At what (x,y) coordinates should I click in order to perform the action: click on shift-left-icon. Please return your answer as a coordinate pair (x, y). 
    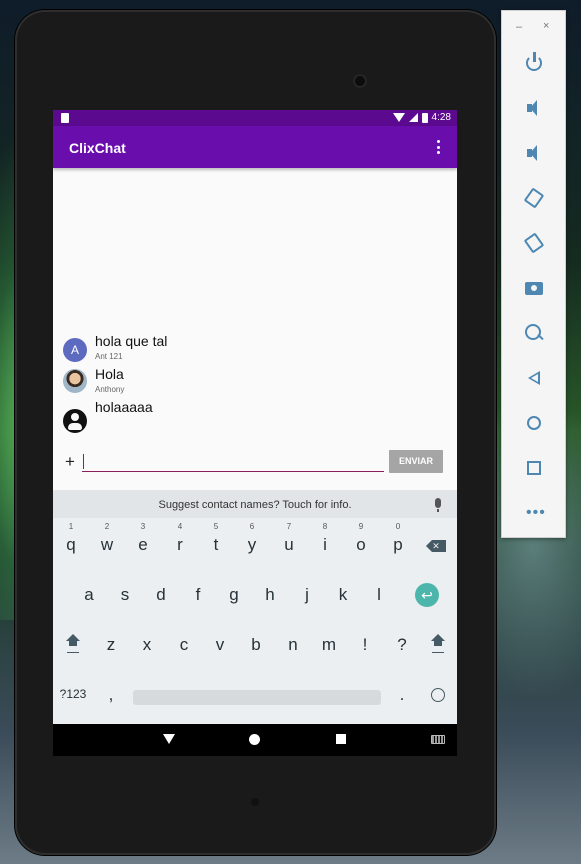
    Looking at the image, I should click on (73, 645).